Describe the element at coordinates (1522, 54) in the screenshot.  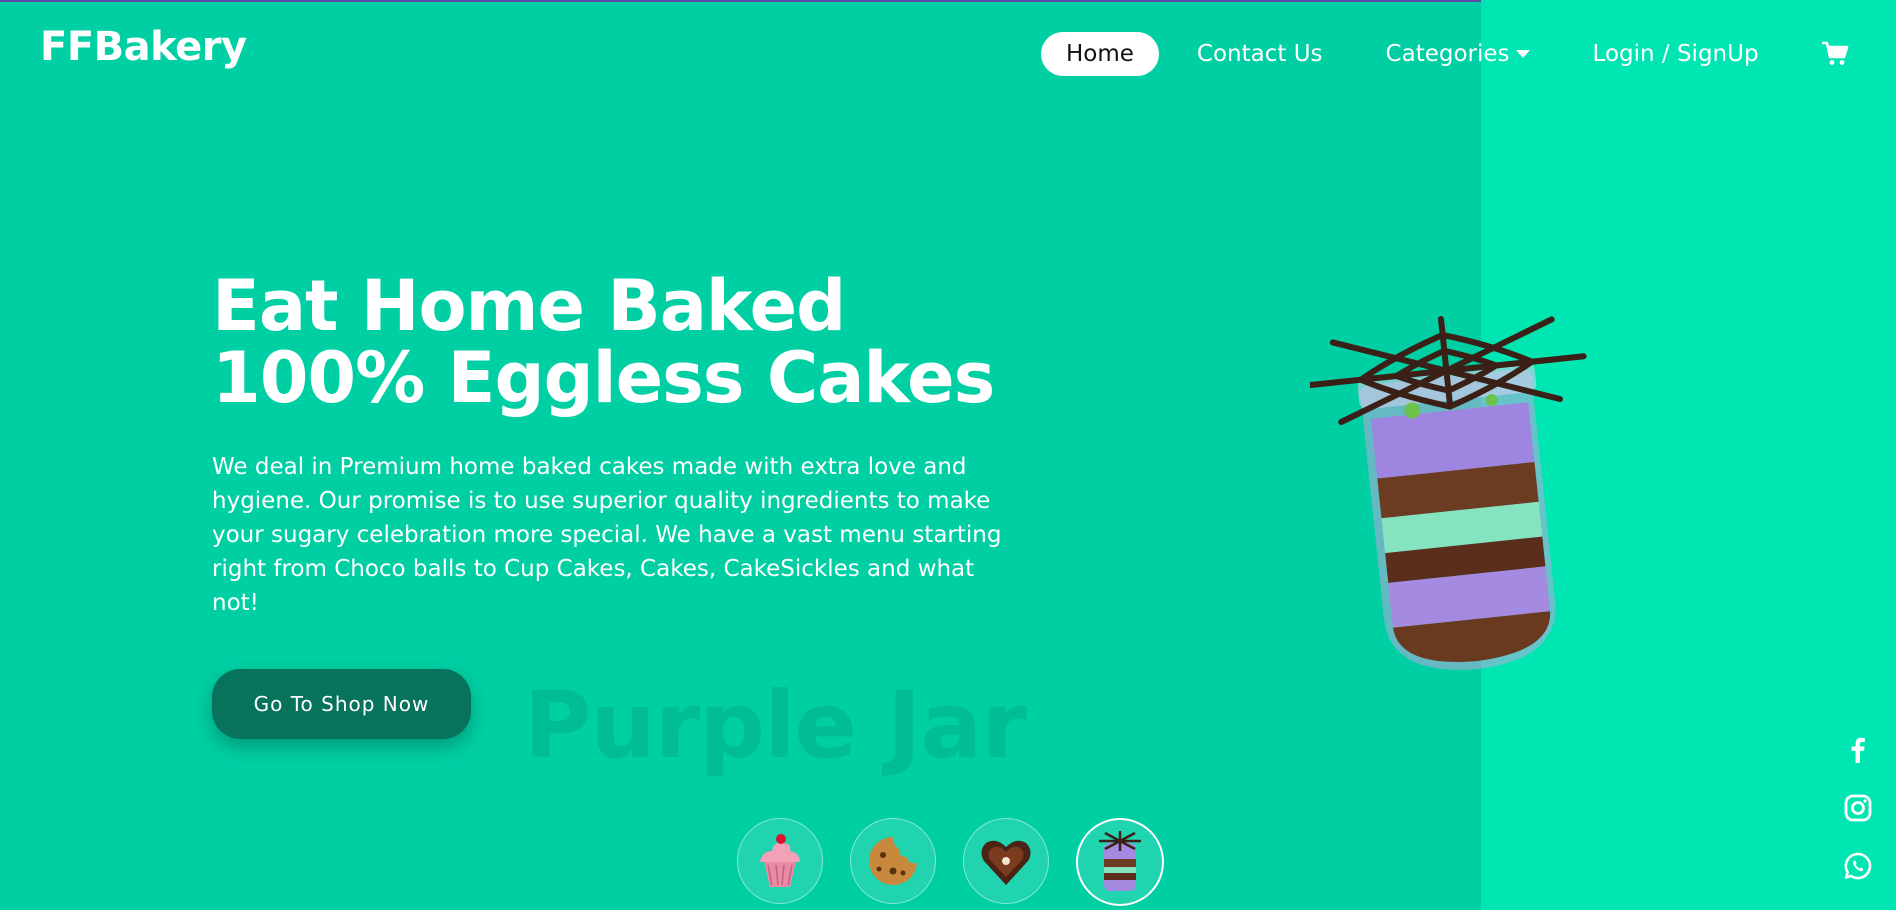
I see `caret-down-icon` at that location.